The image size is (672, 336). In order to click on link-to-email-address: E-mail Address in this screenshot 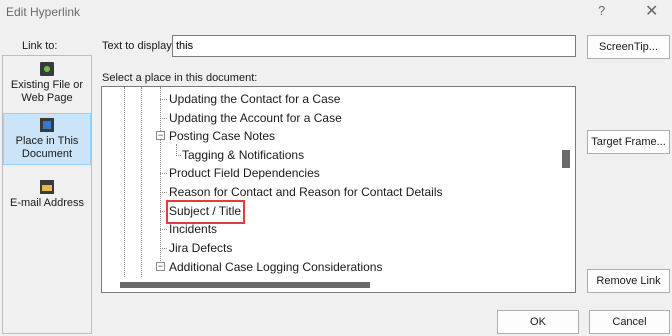, I will do `click(47, 197)`.